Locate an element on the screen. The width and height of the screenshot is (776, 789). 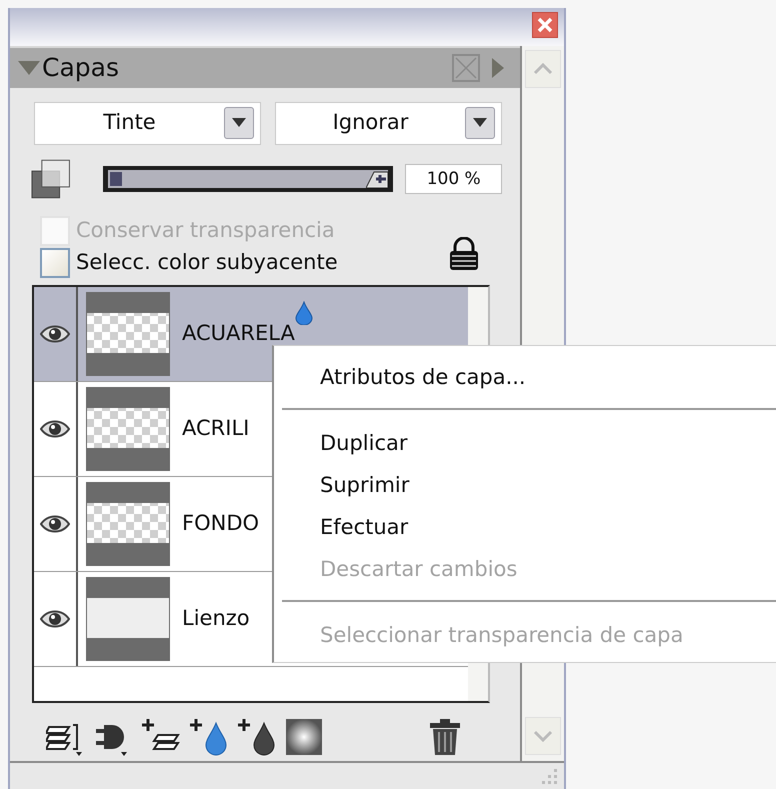
dropdown: Ignorar is located at coordinates (388, 123).